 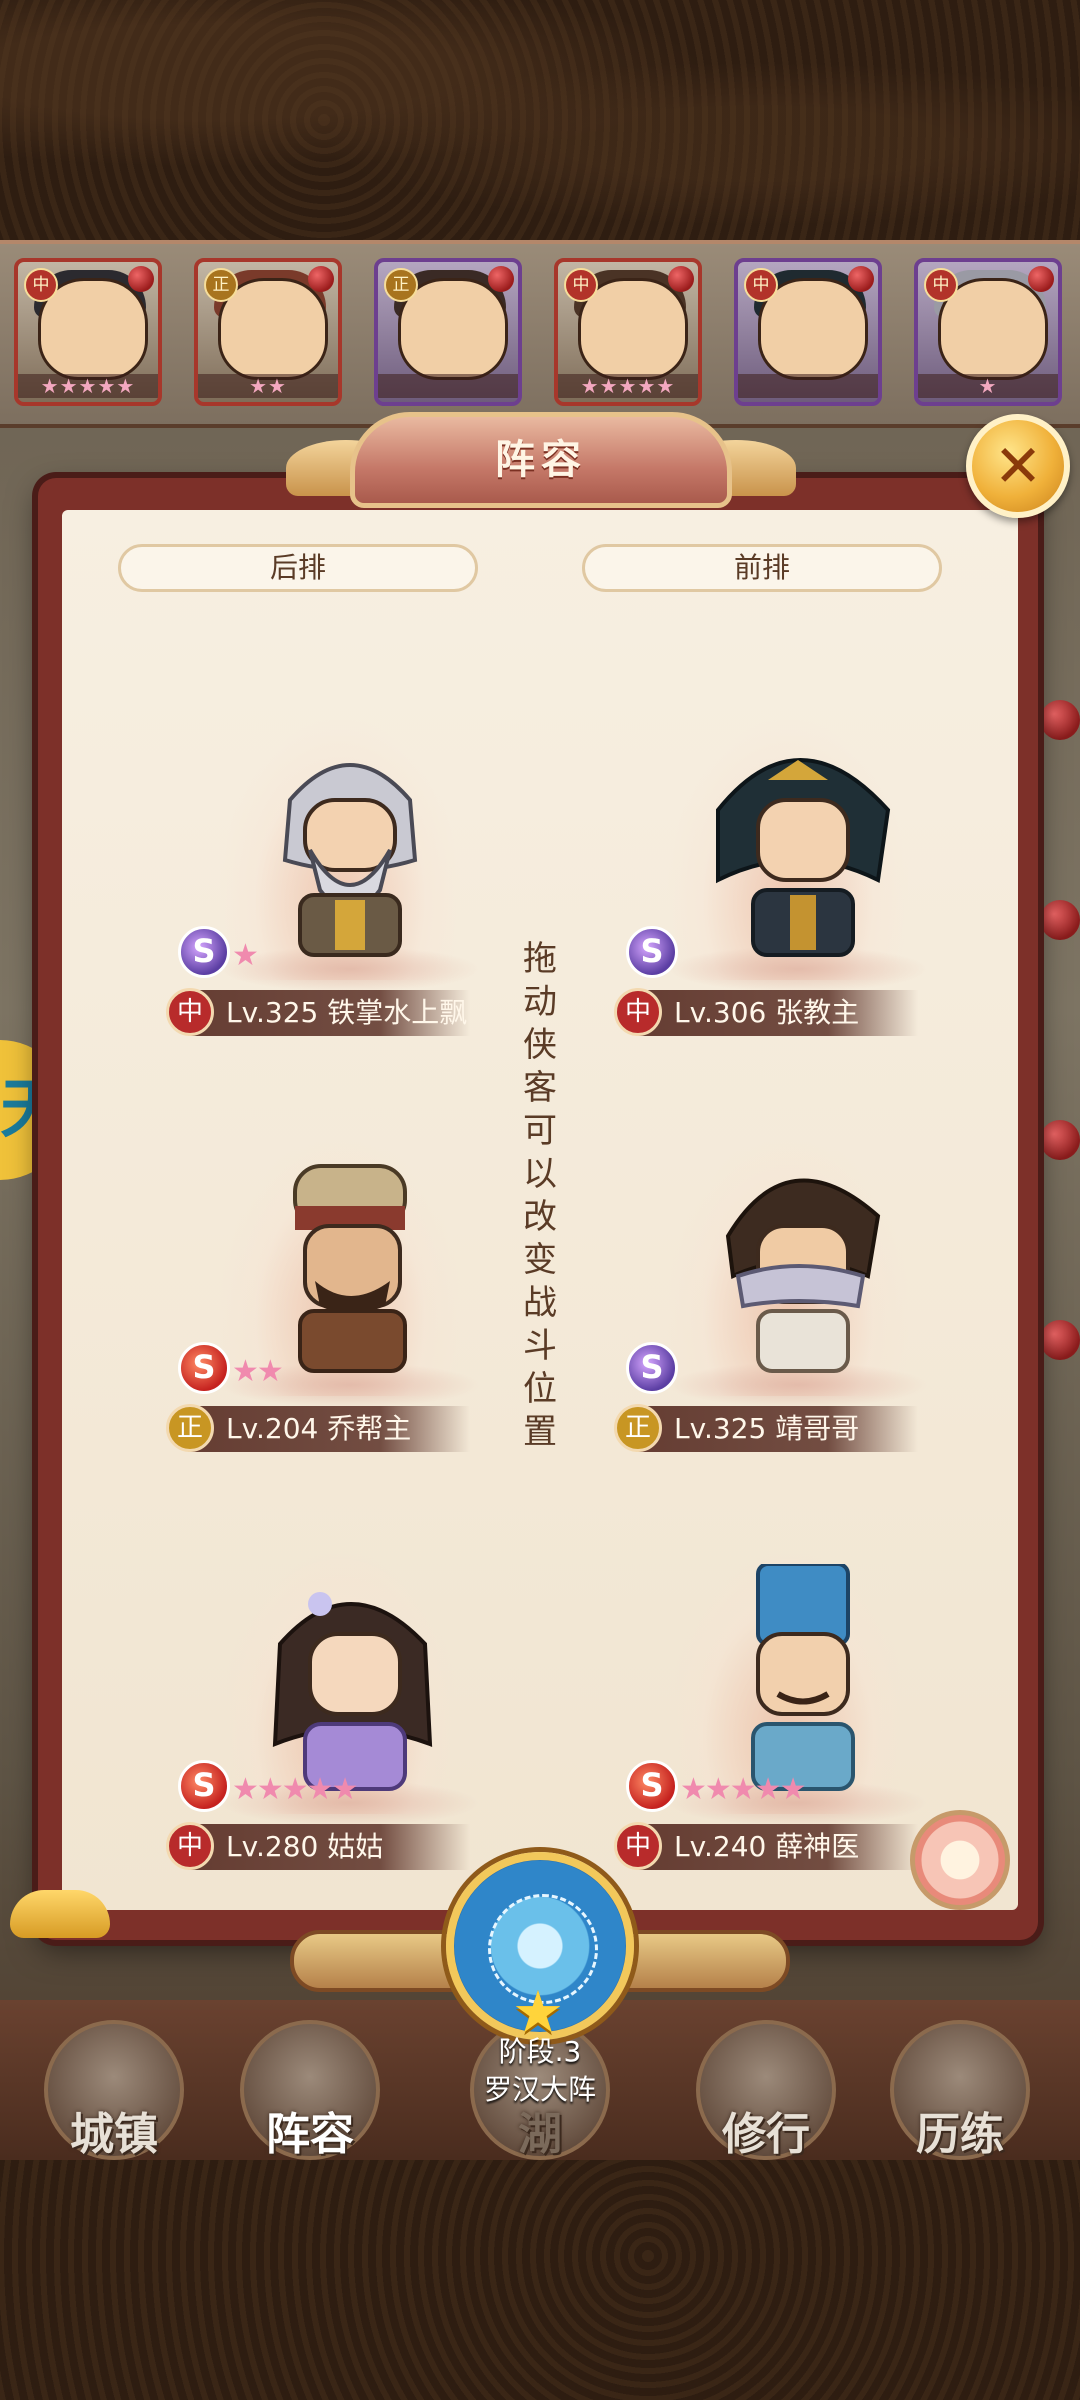 I want to click on hero-name-plate: 中 Lv.240 薛神医, so click(x=766, y=1846).